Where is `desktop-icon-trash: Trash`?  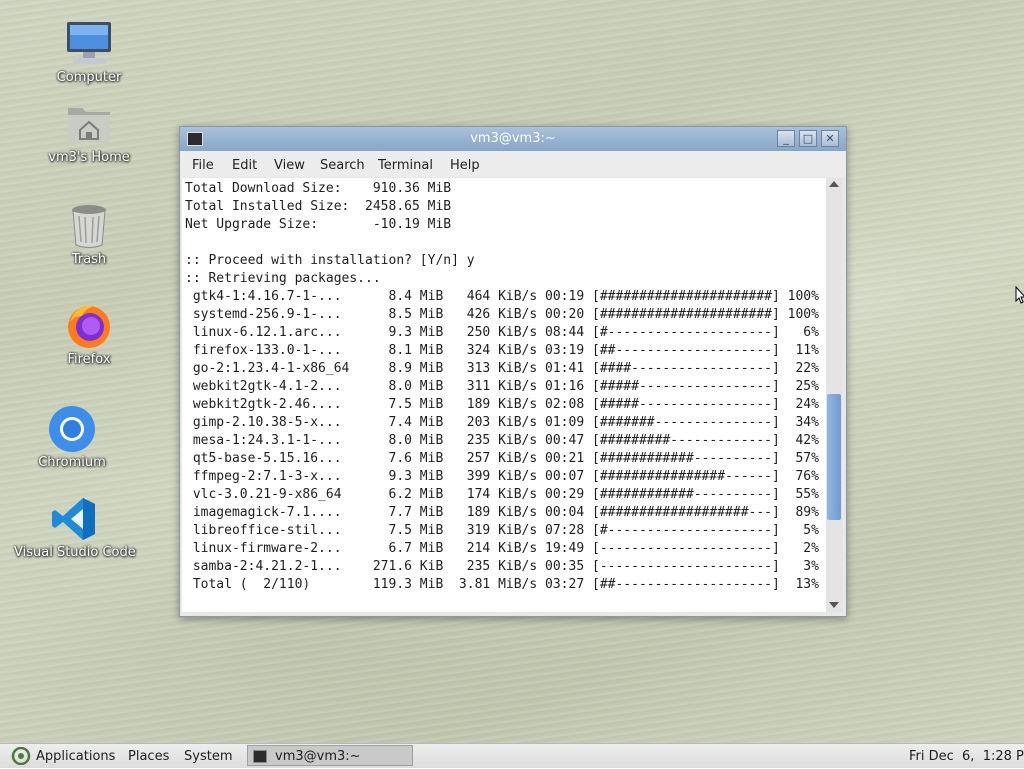 desktop-icon-trash: Trash is located at coordinates (89, 234).